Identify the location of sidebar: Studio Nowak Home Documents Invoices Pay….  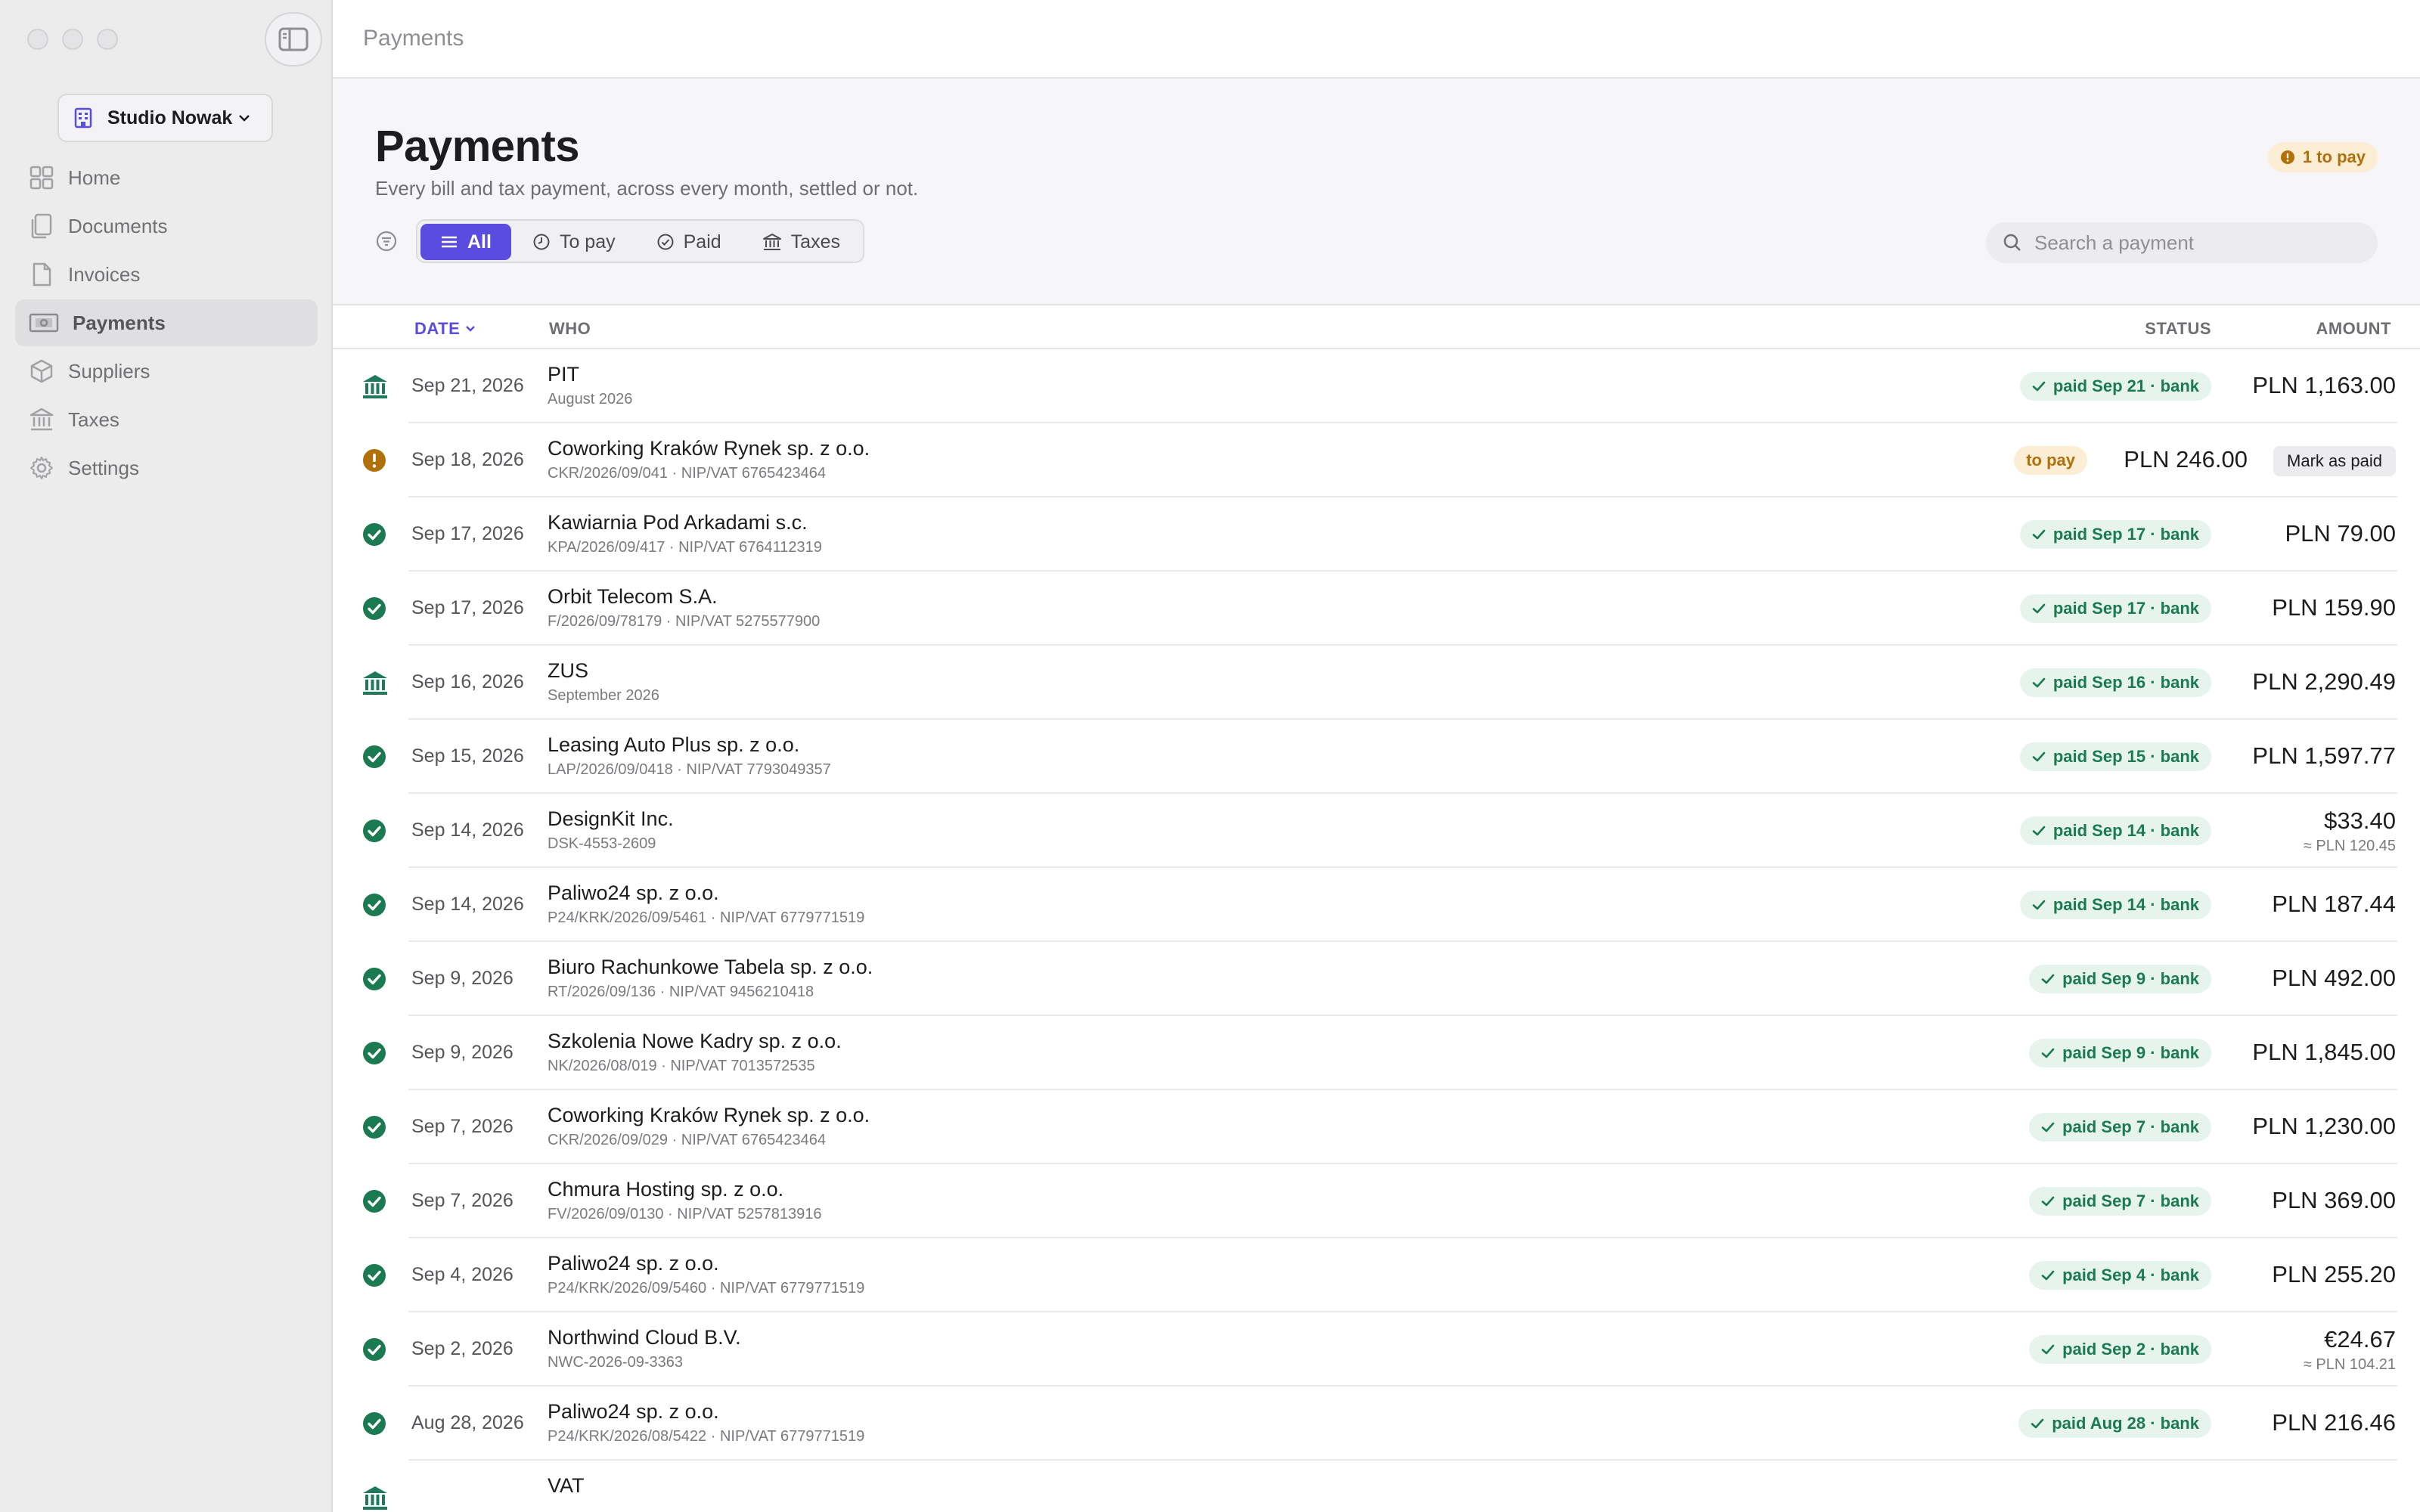
(166, 756).